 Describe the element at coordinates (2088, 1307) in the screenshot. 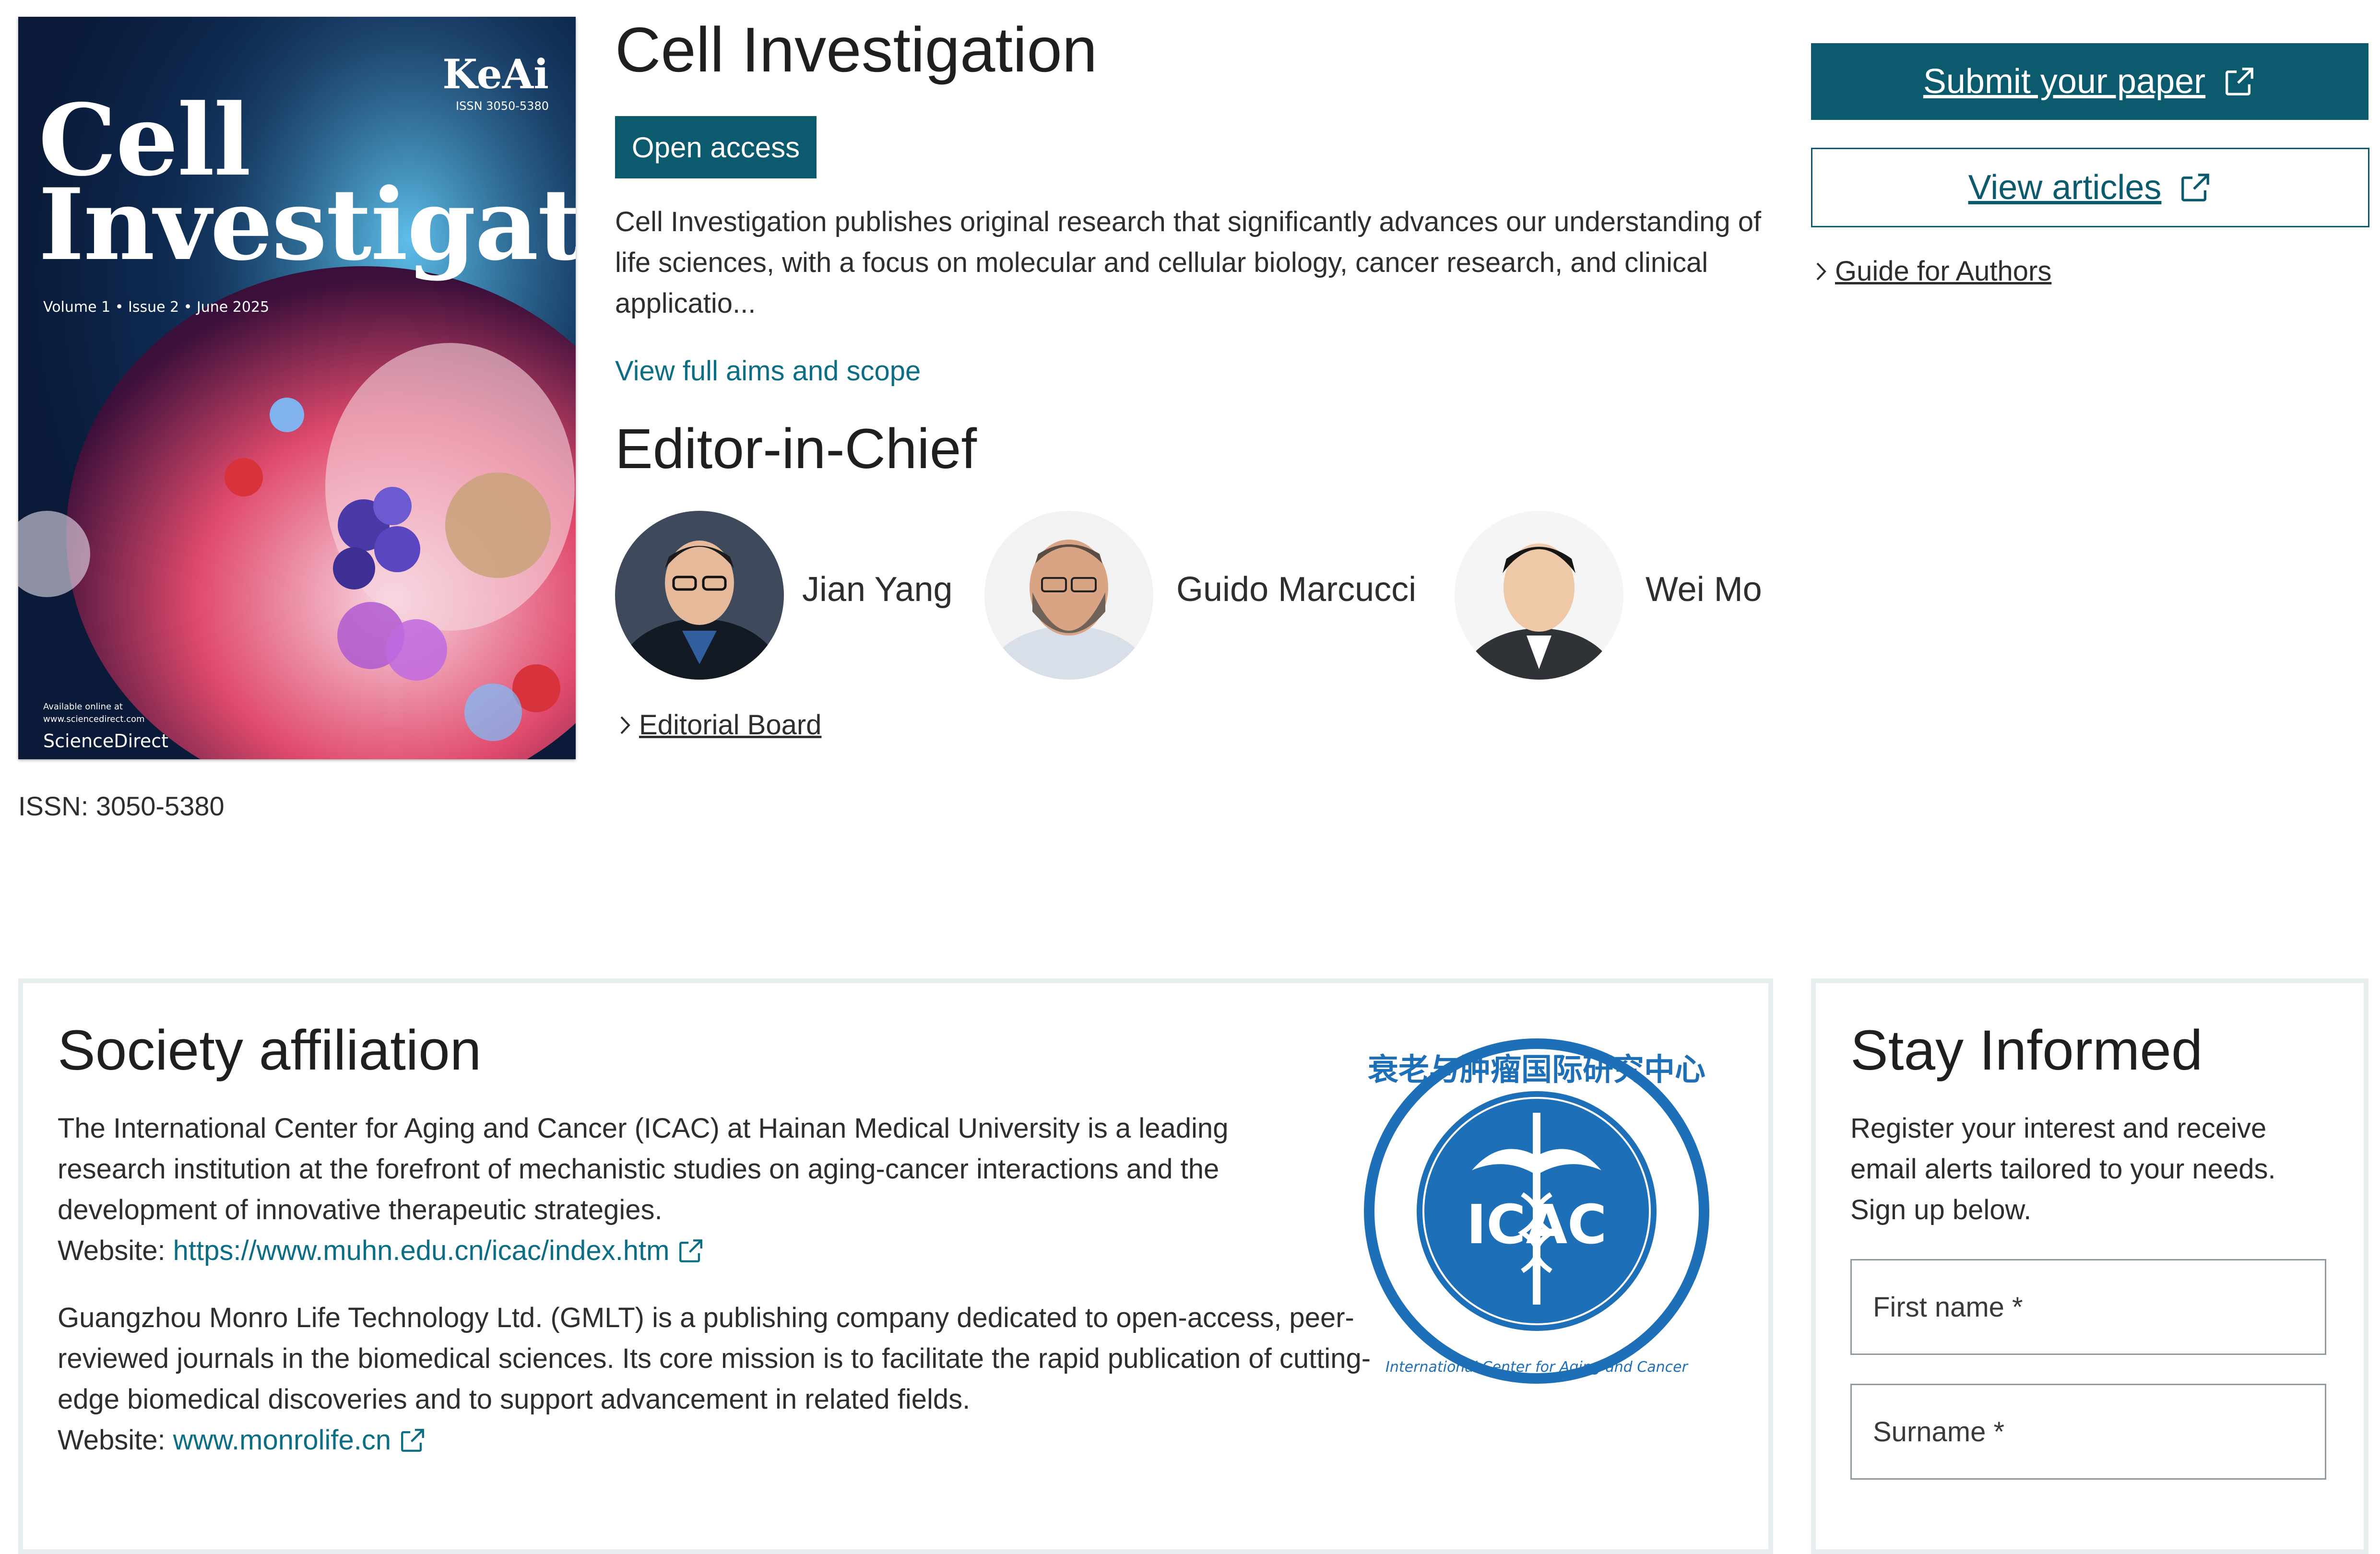

I see `first-name-field: First name *` at that location.